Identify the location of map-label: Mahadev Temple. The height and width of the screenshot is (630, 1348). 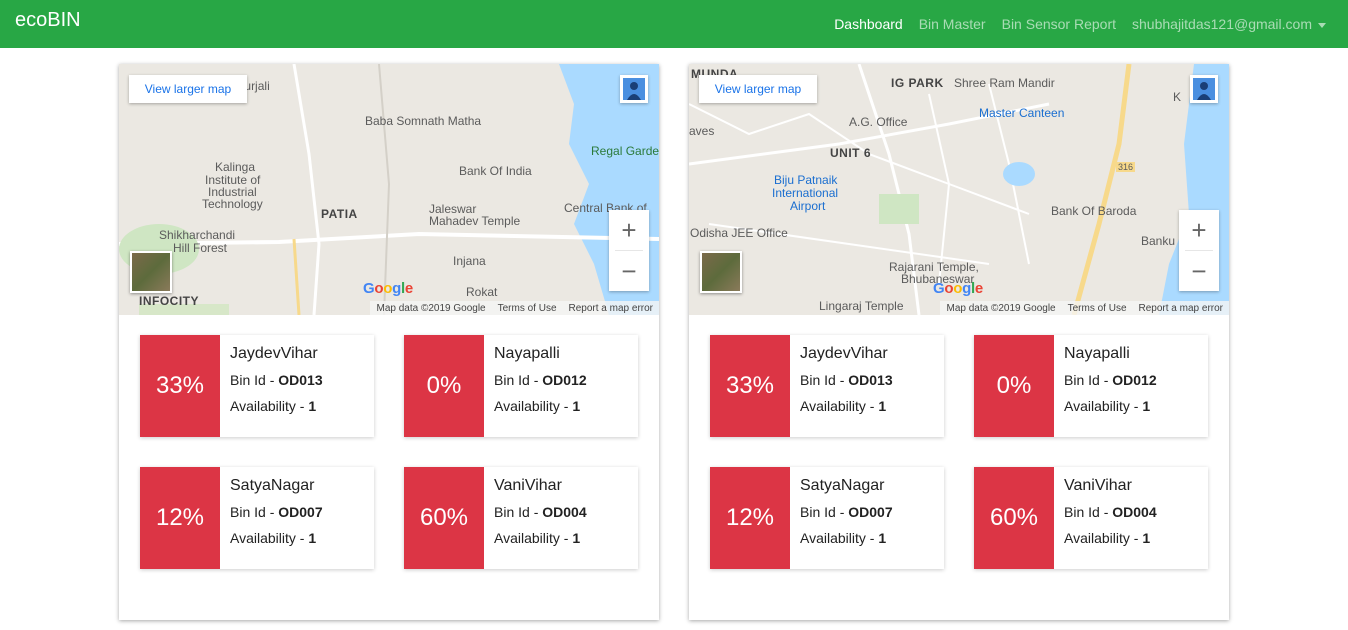
(475, 221).